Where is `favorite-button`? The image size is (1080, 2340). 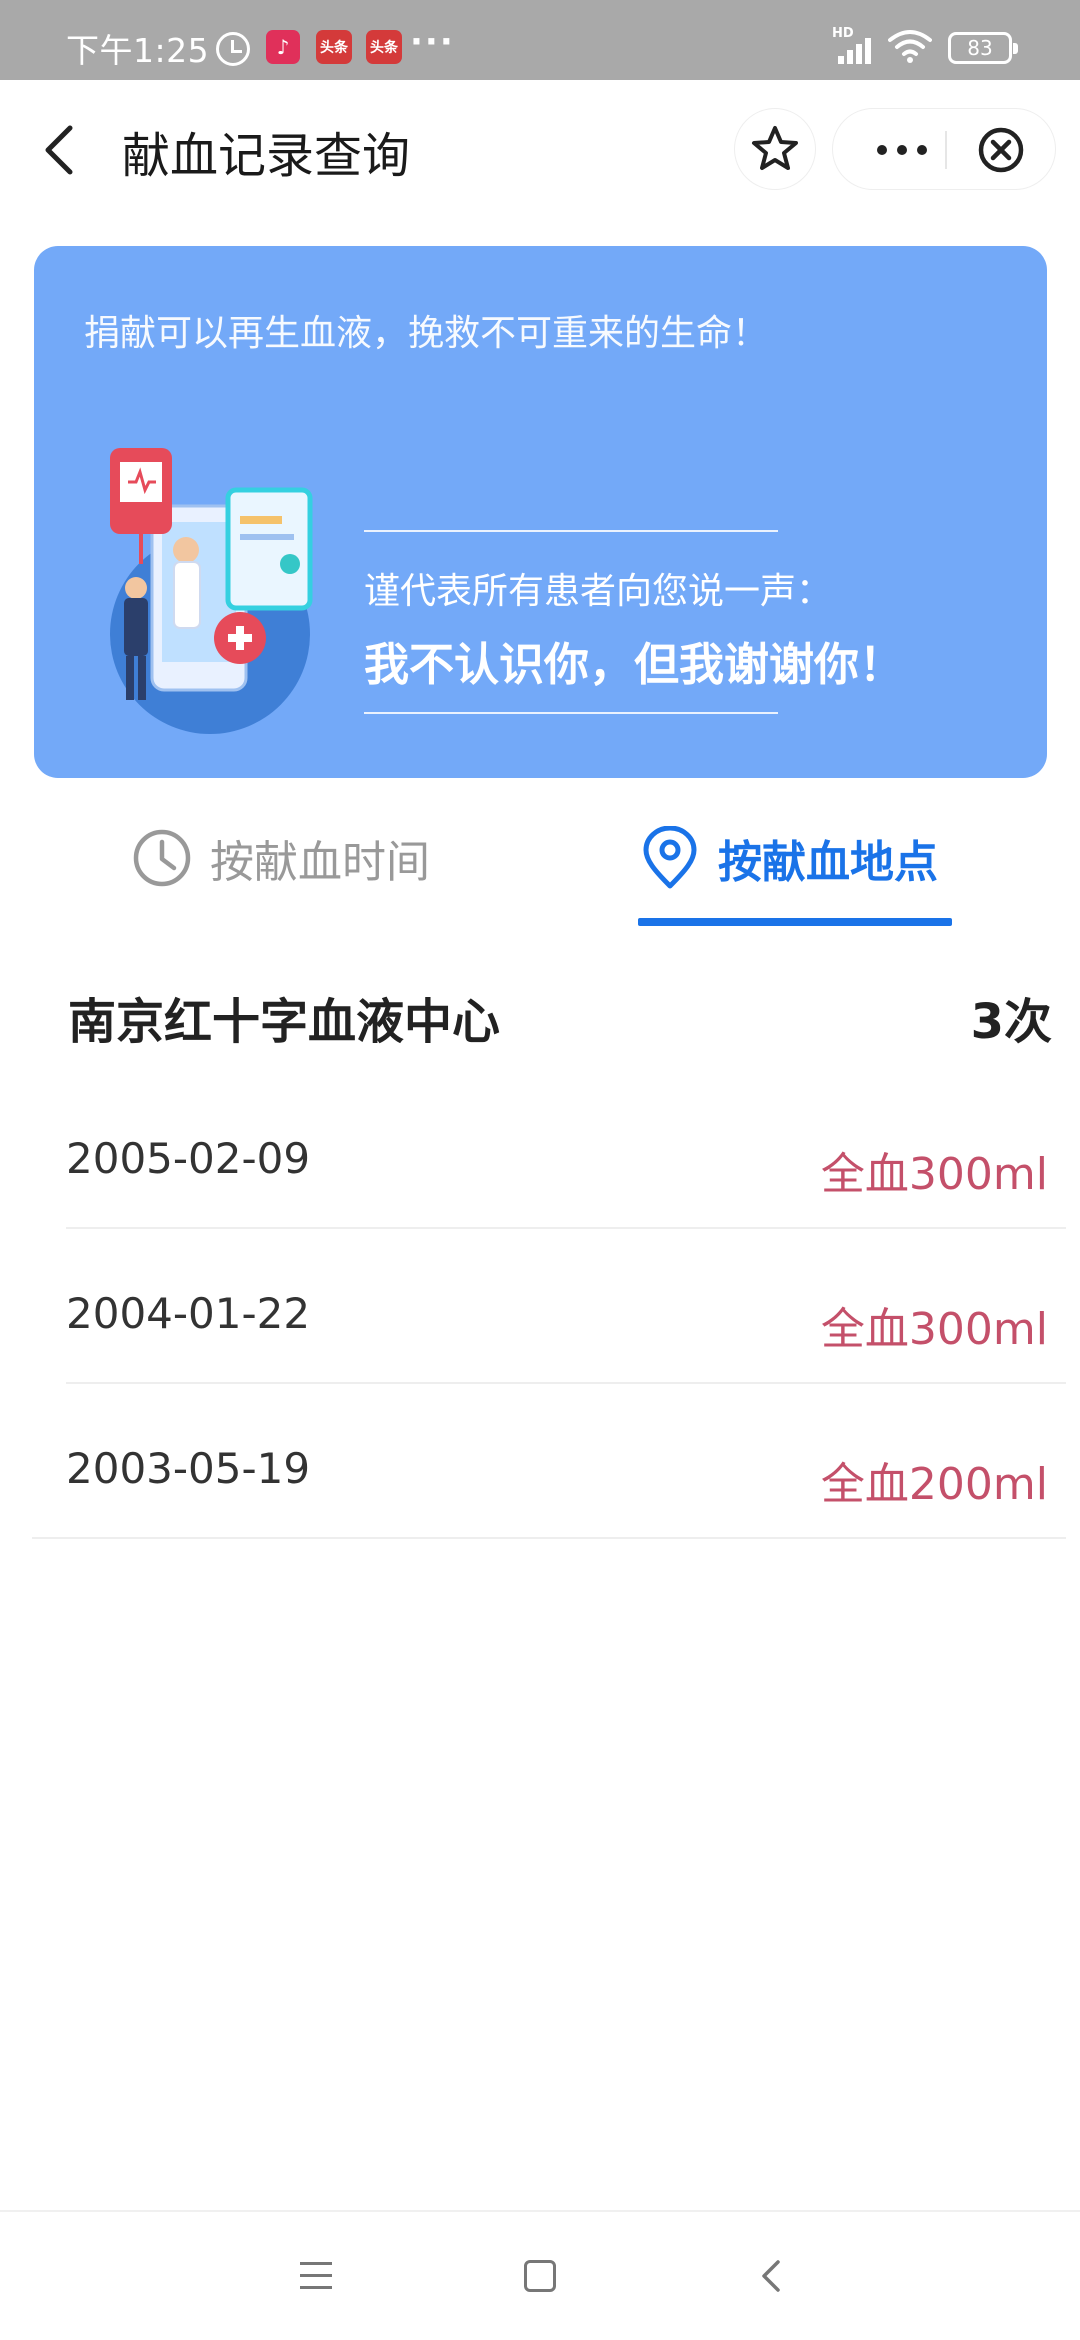
favorite-button is located at coordinates (775, 149).